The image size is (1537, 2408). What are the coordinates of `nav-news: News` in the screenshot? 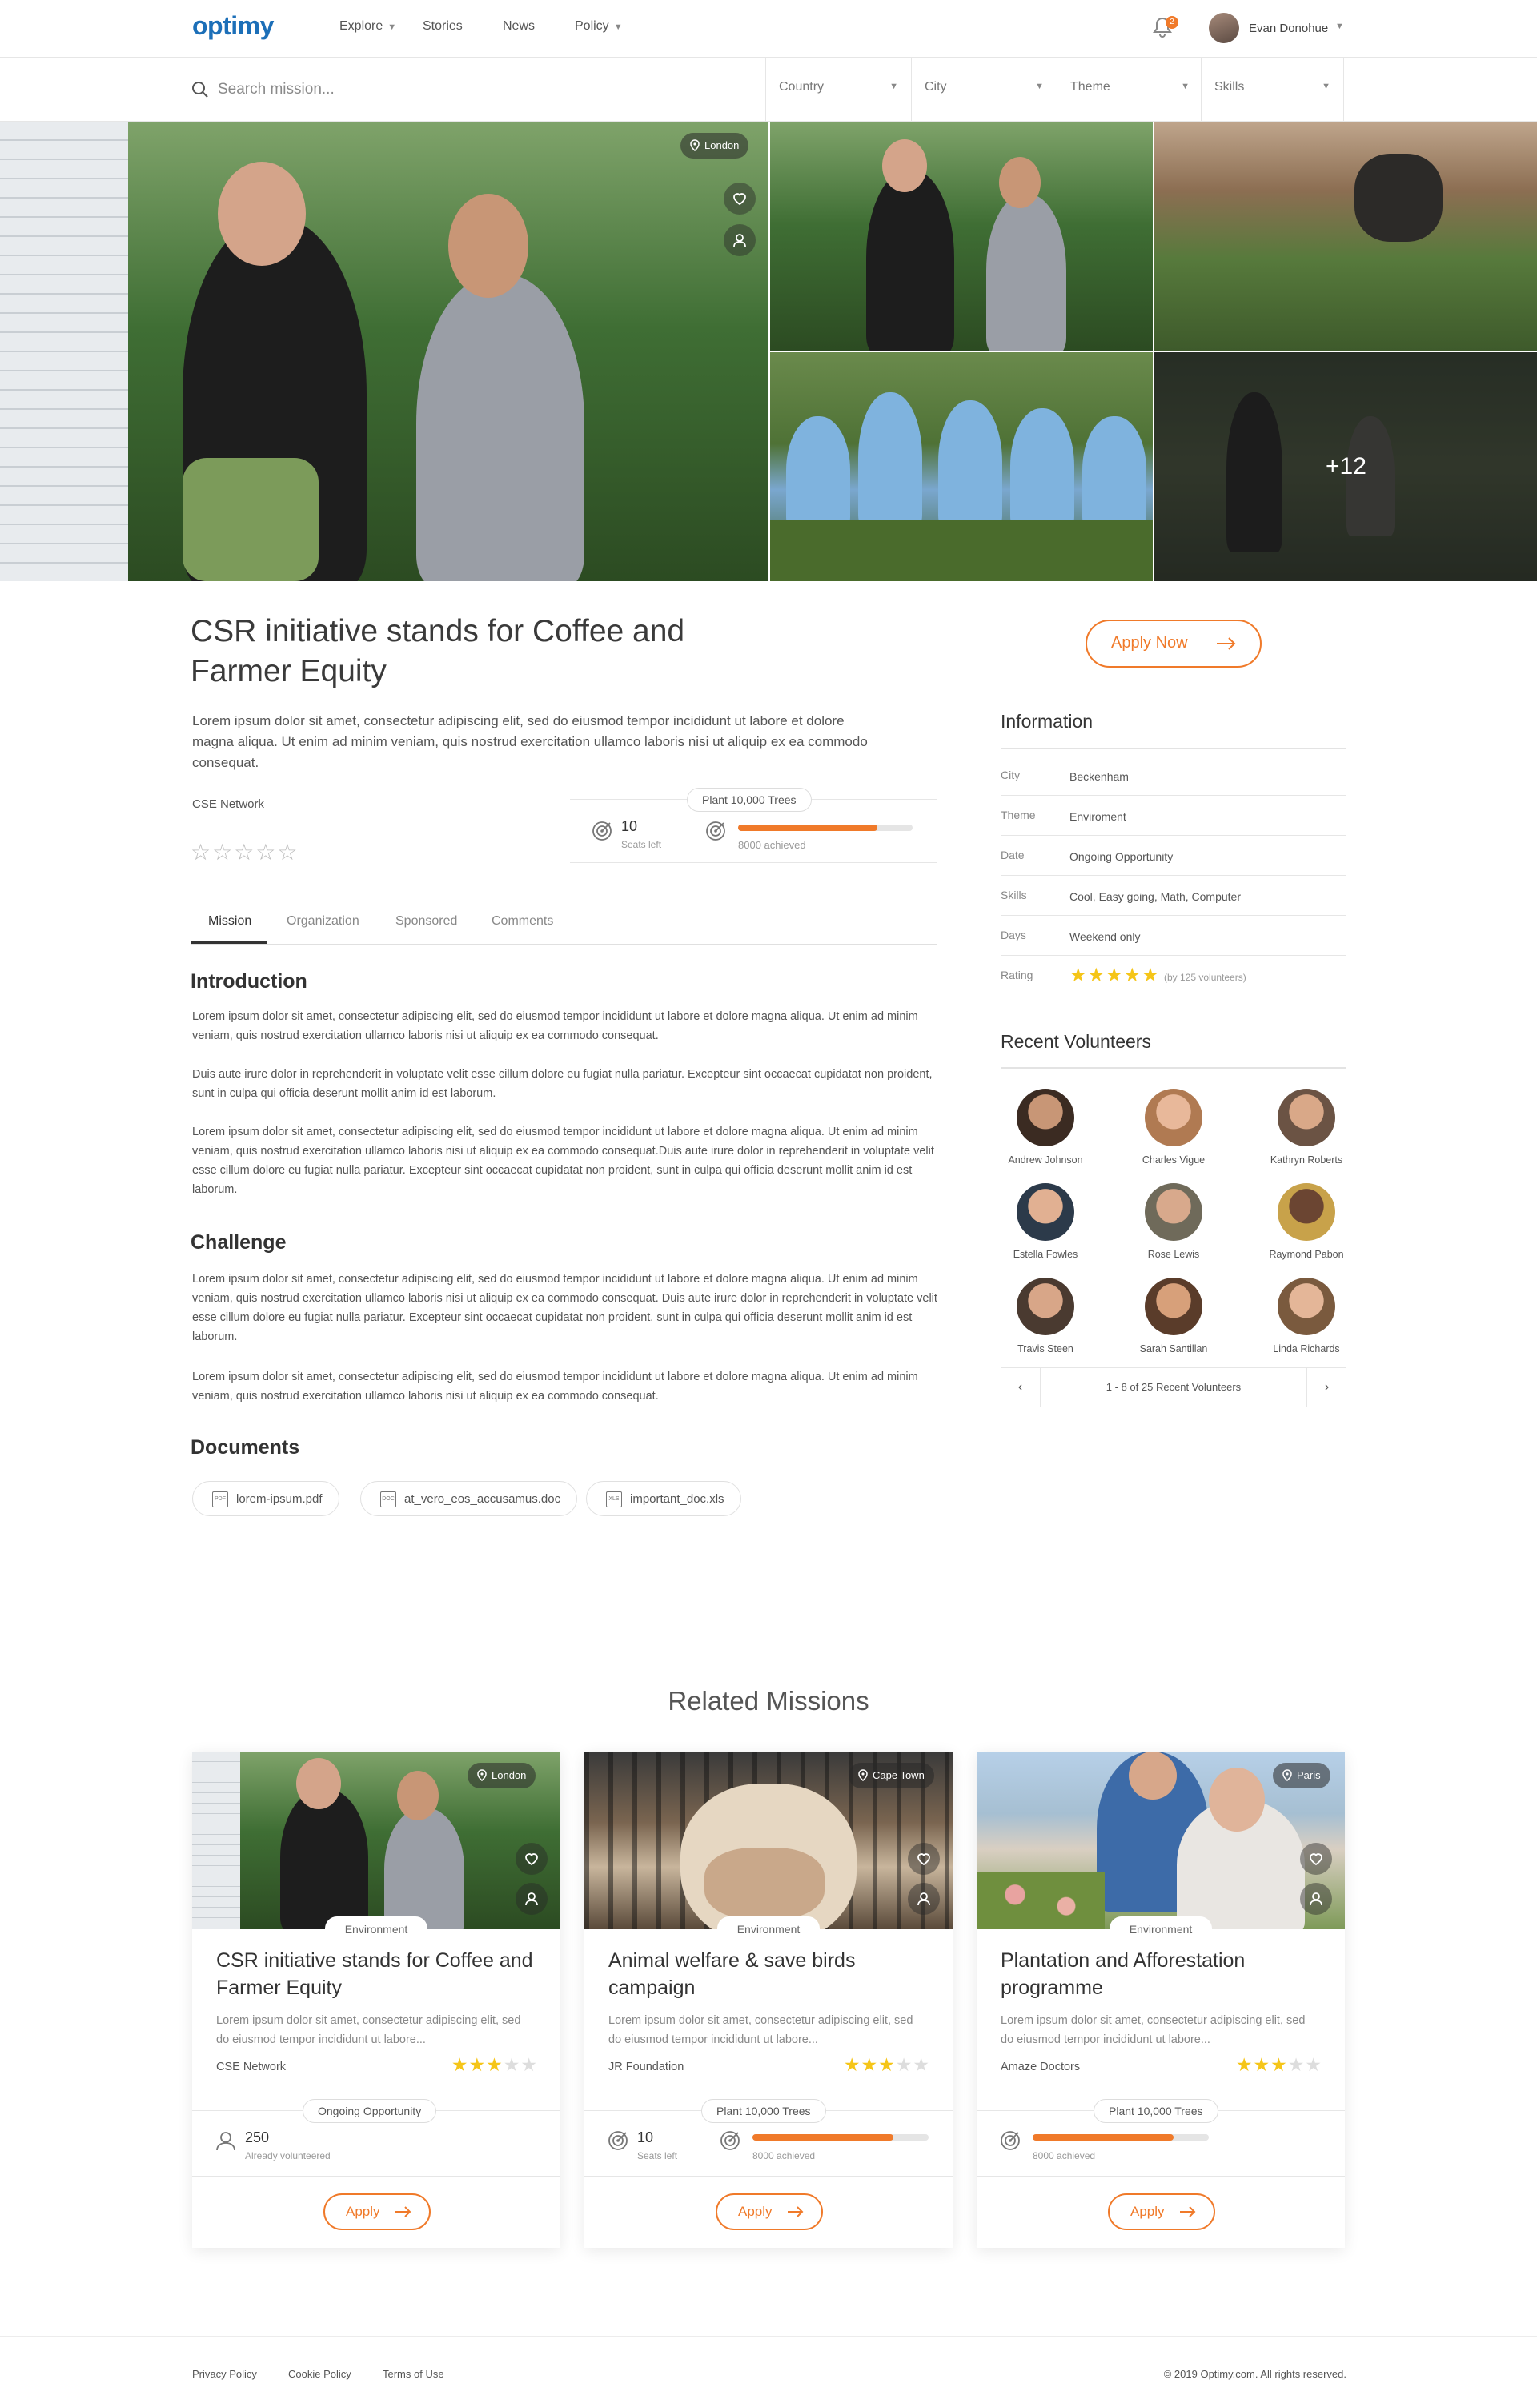 It's located at (519, 26).